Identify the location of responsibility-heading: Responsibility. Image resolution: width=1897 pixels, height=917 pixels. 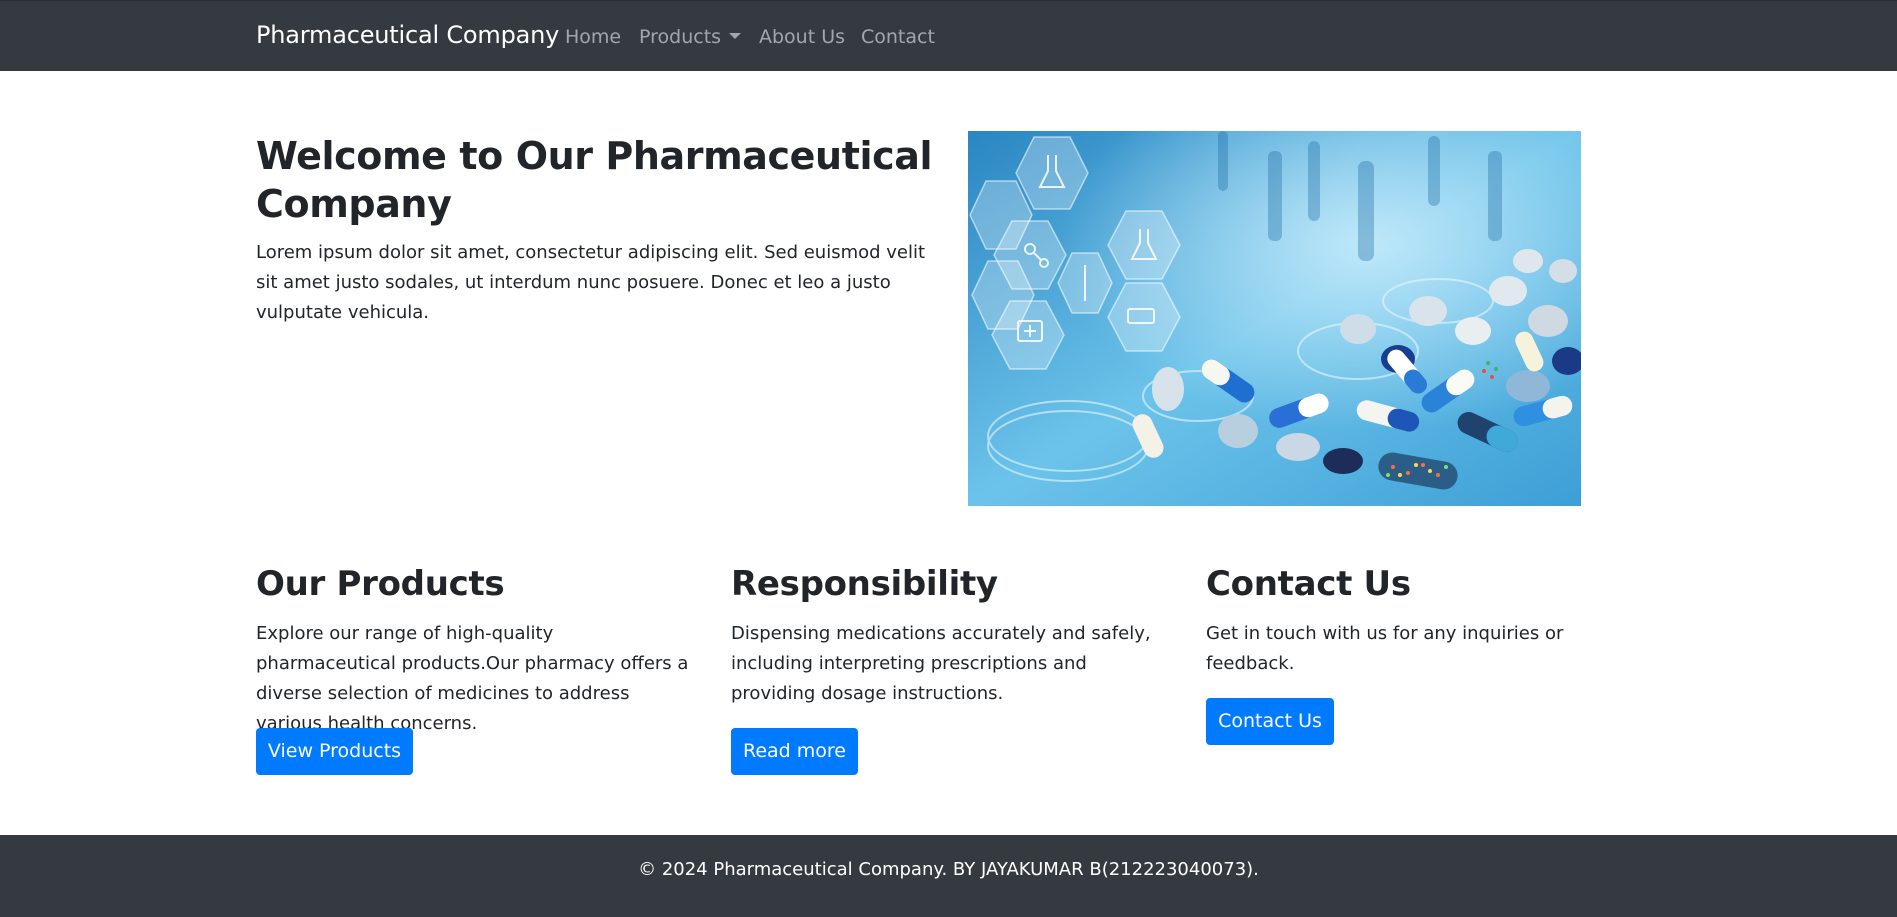
(864, 584).